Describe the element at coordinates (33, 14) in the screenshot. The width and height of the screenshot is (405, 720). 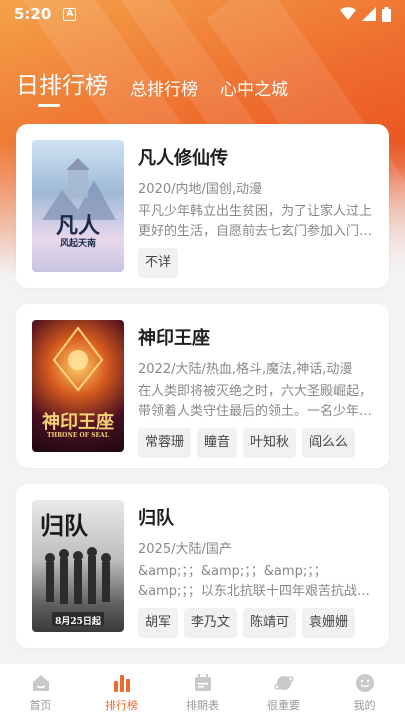
I see `status-time: 5:20` at that location.